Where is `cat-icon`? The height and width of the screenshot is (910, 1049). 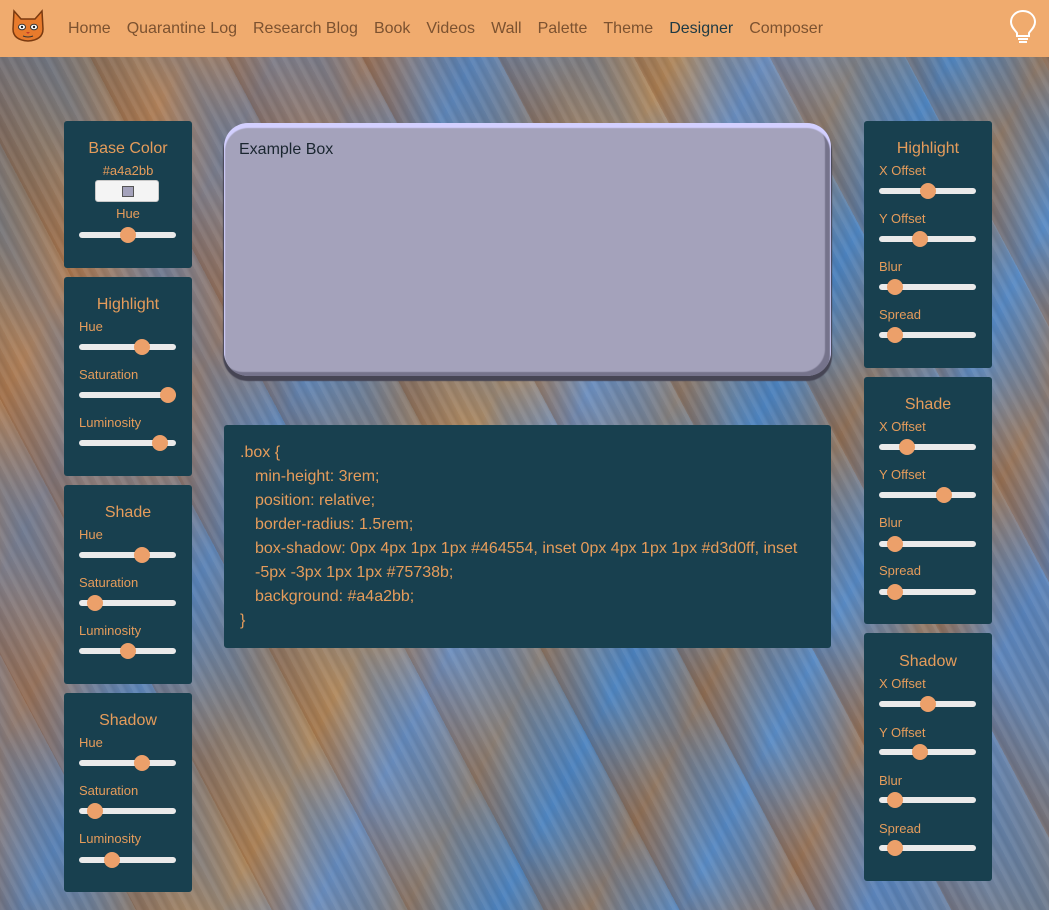 cat-icon is located at coordinates (28, 26).